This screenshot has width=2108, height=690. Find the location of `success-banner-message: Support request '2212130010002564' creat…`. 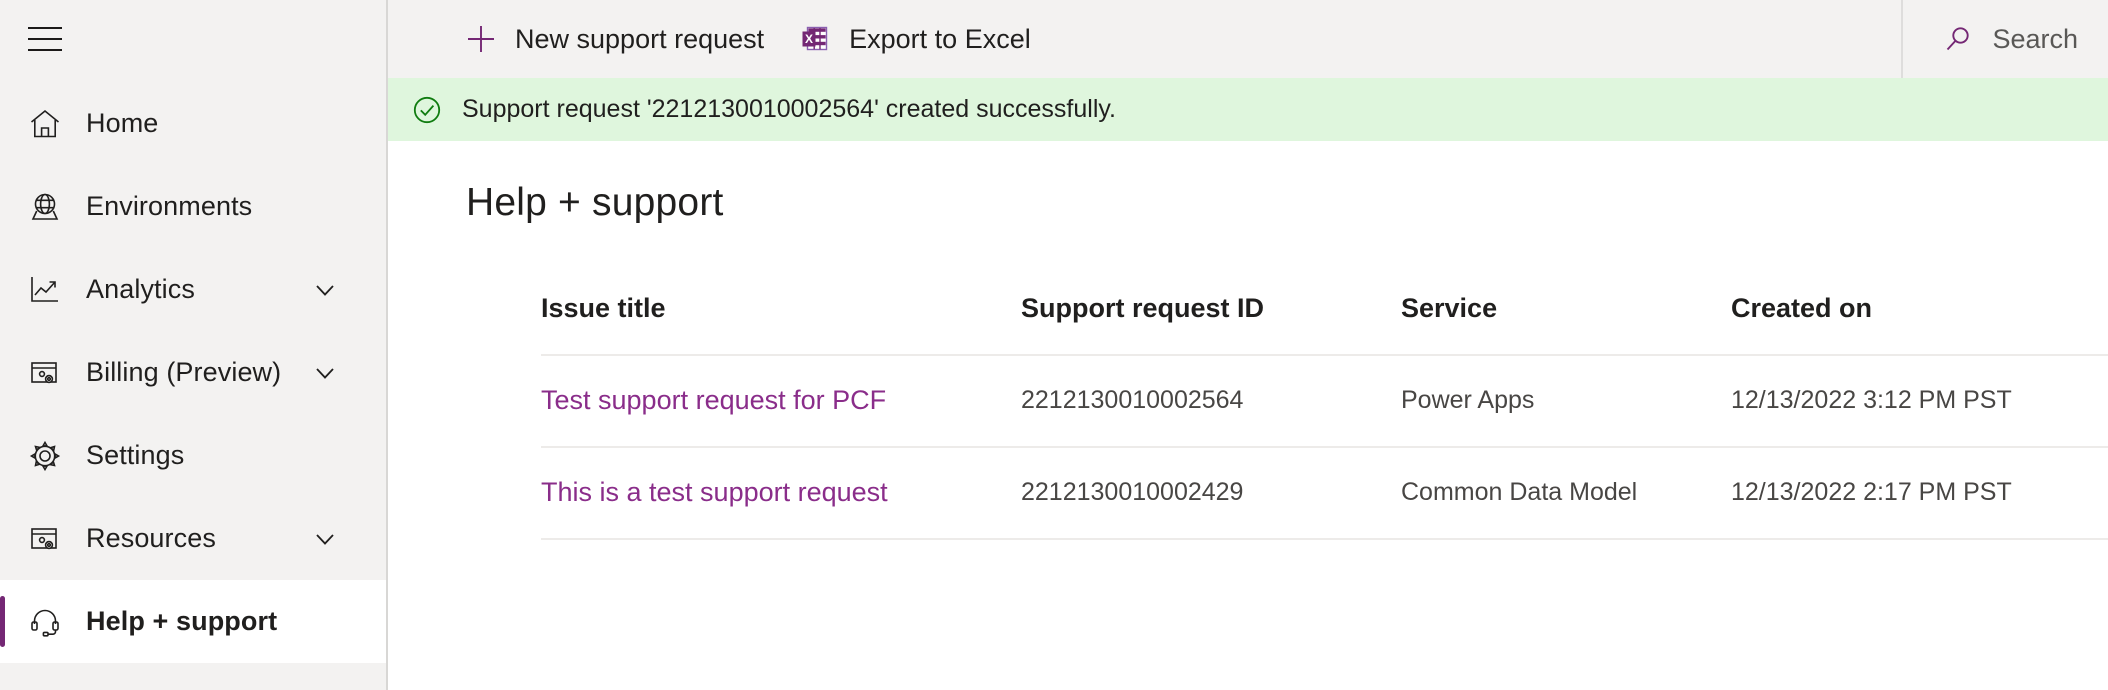

success-banner-message: Support request '2212130010002564' creat… is located at coordinates (789, 109).